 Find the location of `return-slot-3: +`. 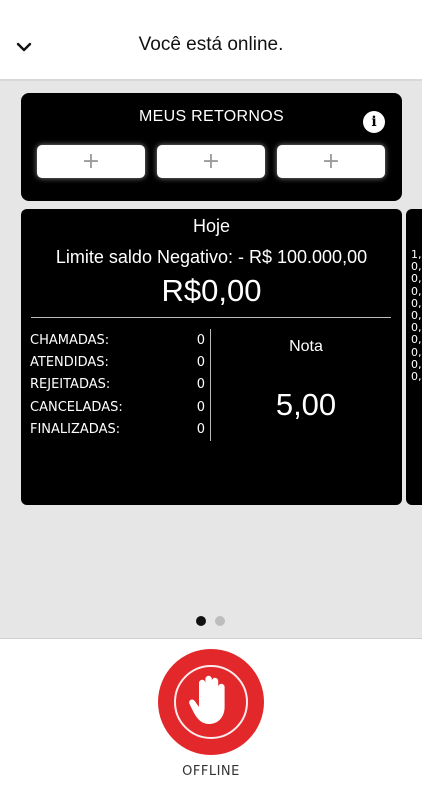

return-slot-3: + is located at coordinates (331, 161).